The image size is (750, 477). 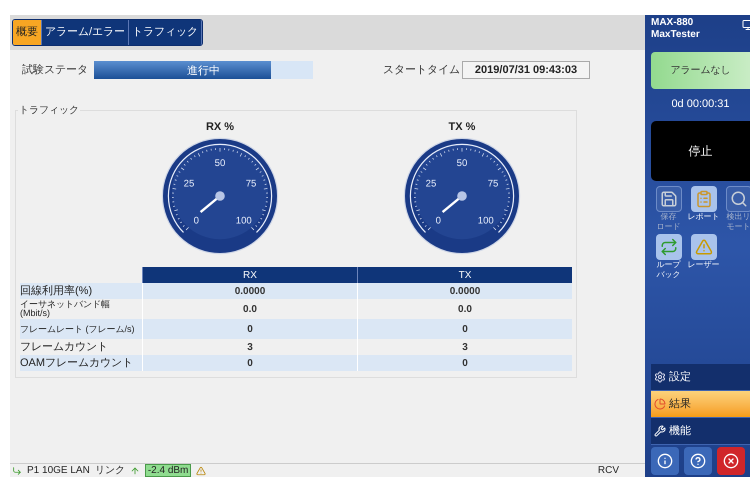 I want to click on start-time-field: 2019/07/31 09:43:03, so click(x=526, y=70).